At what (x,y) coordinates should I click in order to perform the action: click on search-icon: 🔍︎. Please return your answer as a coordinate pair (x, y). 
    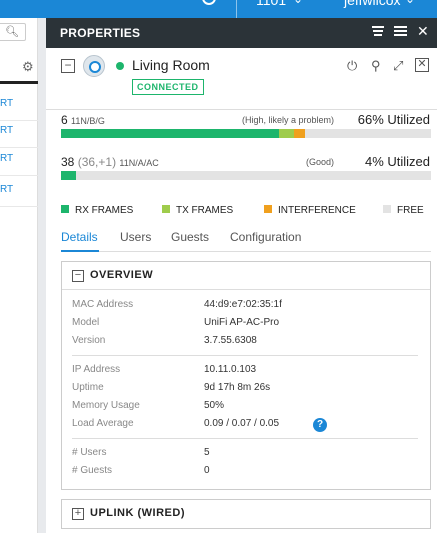
    Looking at the image, I should click on (12, 32).